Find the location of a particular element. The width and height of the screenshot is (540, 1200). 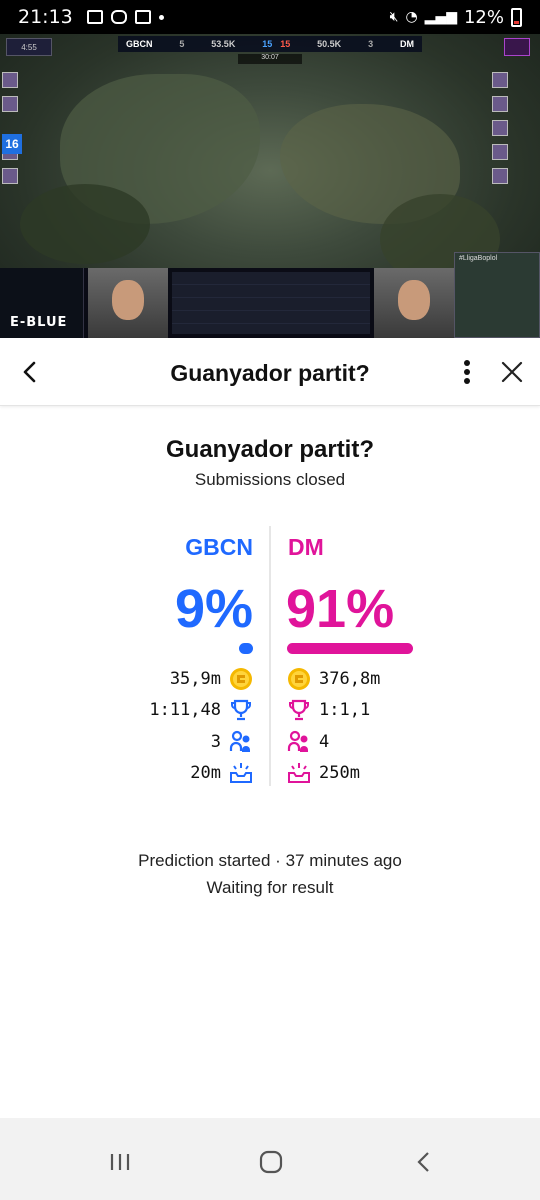

system-status: 🔇︎ ◔ ▂▄▆ 12% is located at coordinates (456, 17).